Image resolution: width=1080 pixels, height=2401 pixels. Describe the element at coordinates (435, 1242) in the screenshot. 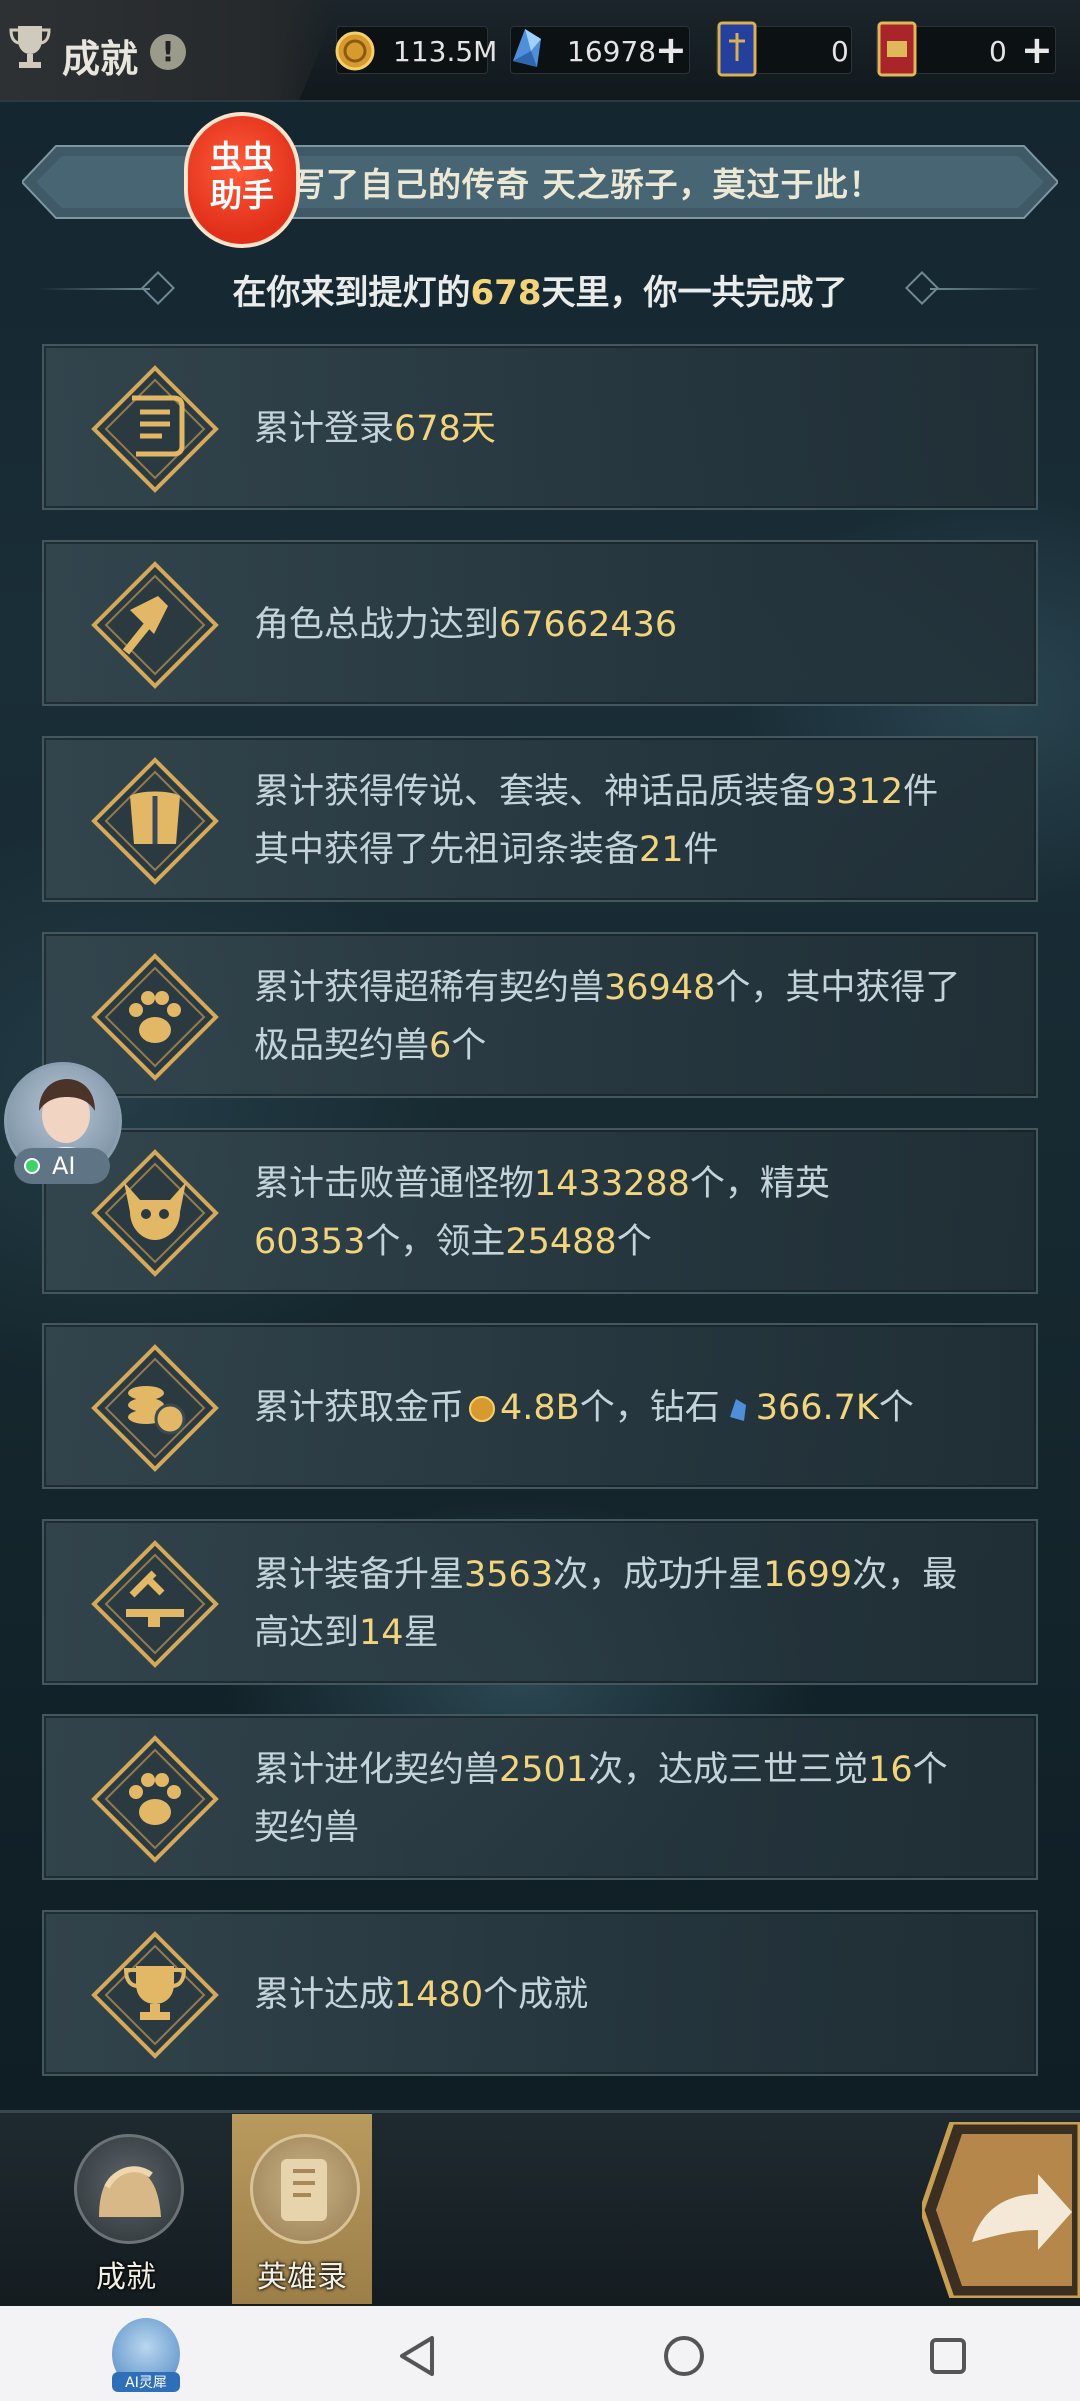

I see `achievement-label: 个，领主` at that location.